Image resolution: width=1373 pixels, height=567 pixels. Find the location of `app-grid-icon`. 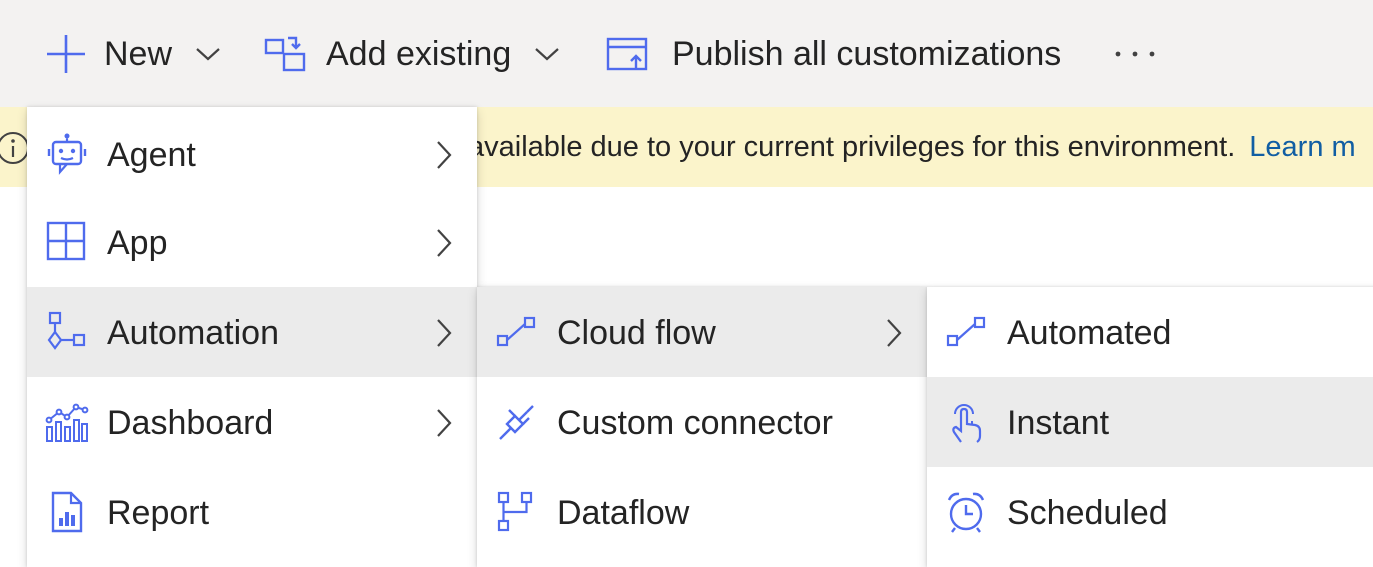

app-grid-icon is located at coordinates (67, 242).